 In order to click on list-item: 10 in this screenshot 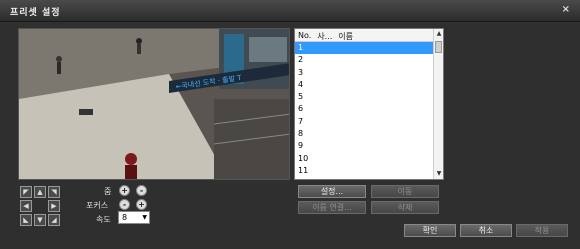, I will do `click(364, 159)`.